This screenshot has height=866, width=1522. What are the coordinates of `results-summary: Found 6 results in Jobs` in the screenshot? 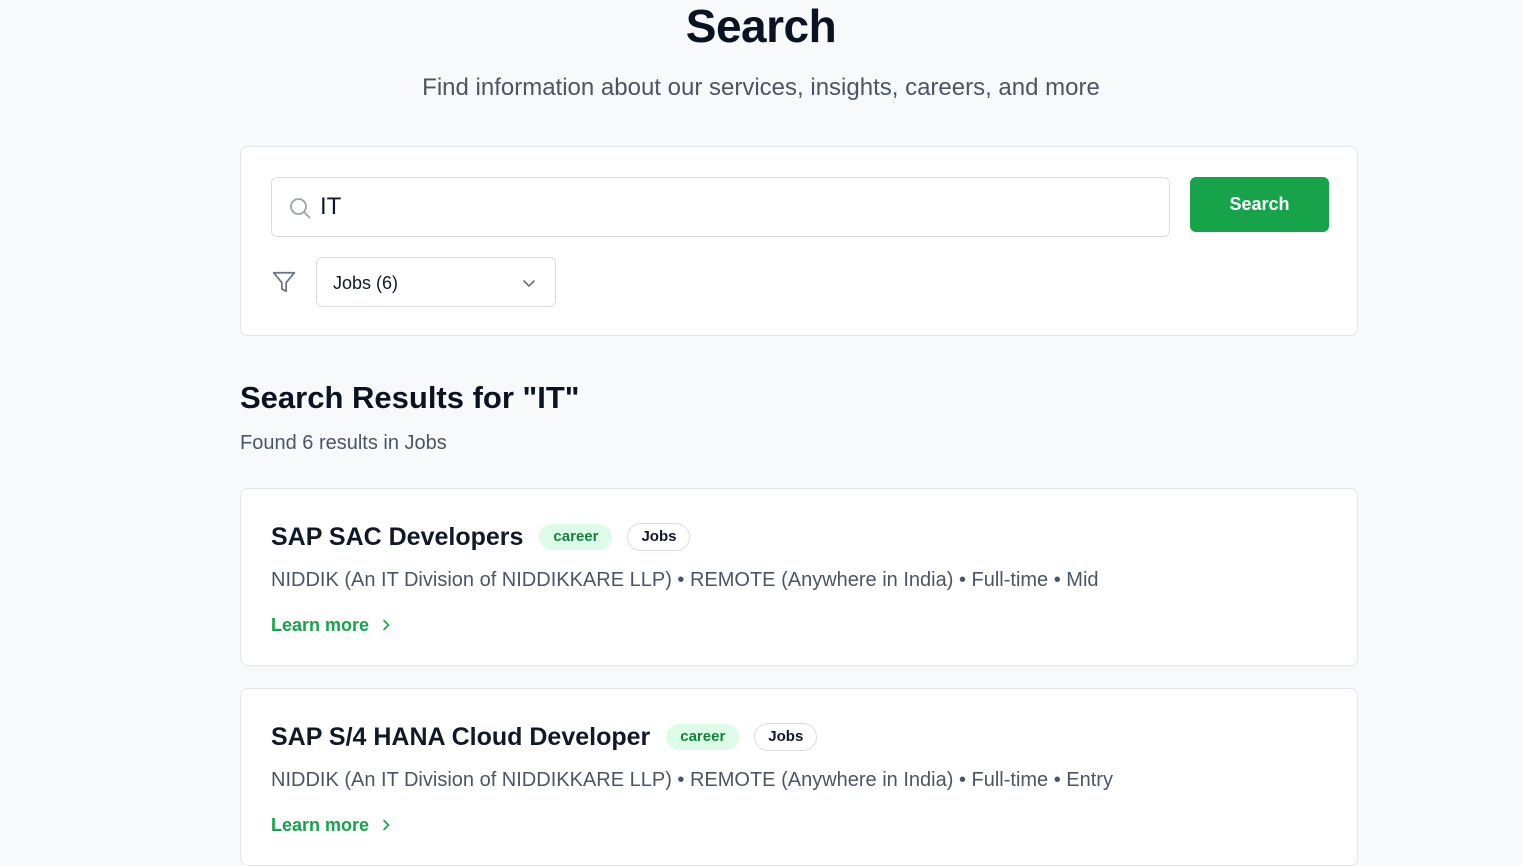 It's located at (343, 443).